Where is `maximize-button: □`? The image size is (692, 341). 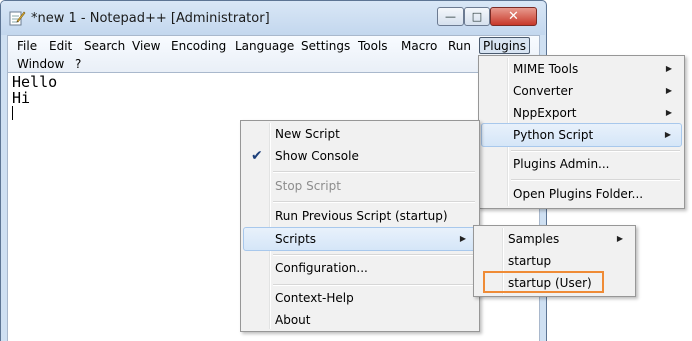 maximize-button: □ is located at coordinates (477, 16).